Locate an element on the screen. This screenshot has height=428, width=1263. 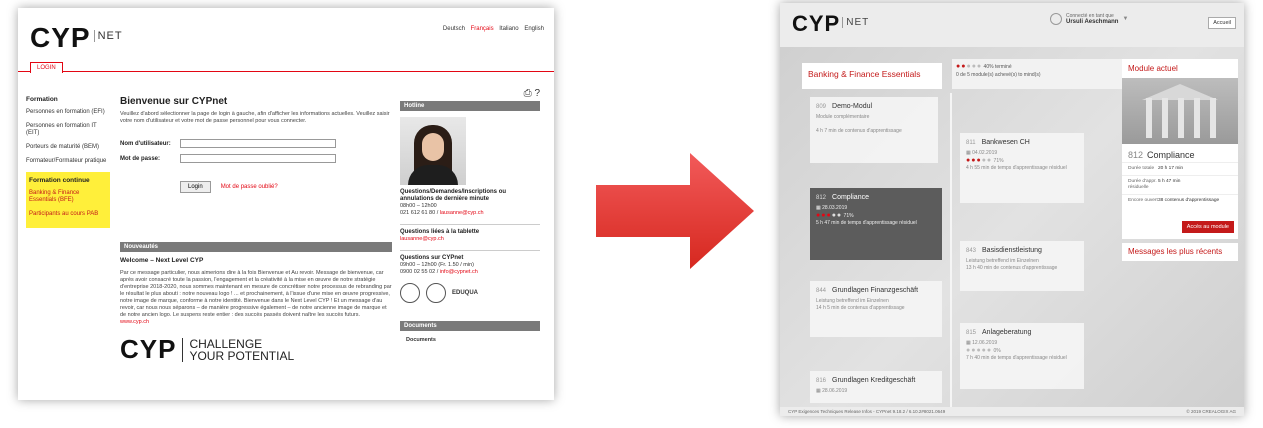
documents-link: Documents is located at coordinates (470, 340).